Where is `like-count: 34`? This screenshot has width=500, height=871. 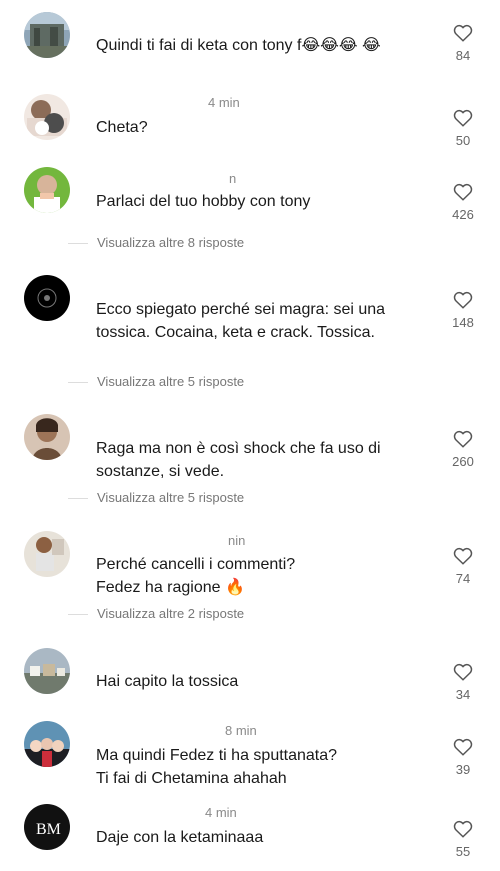 like-count: 34 is located at coordinates (463, 694).